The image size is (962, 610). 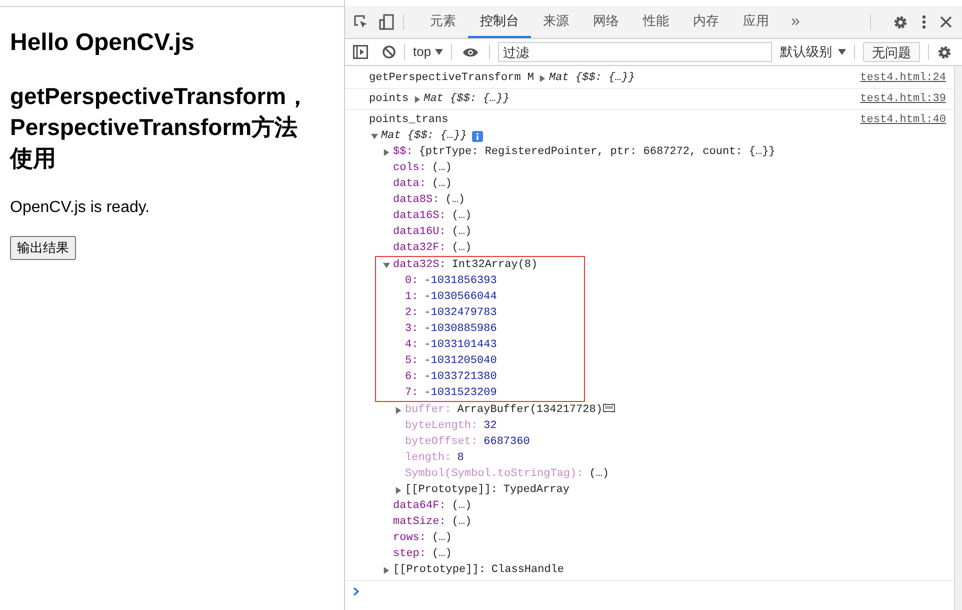 What do you see at coordinates (495, 265) in the screenshot?
I see `property-value: Int32Array(8)` at bounding box center [495, 265].